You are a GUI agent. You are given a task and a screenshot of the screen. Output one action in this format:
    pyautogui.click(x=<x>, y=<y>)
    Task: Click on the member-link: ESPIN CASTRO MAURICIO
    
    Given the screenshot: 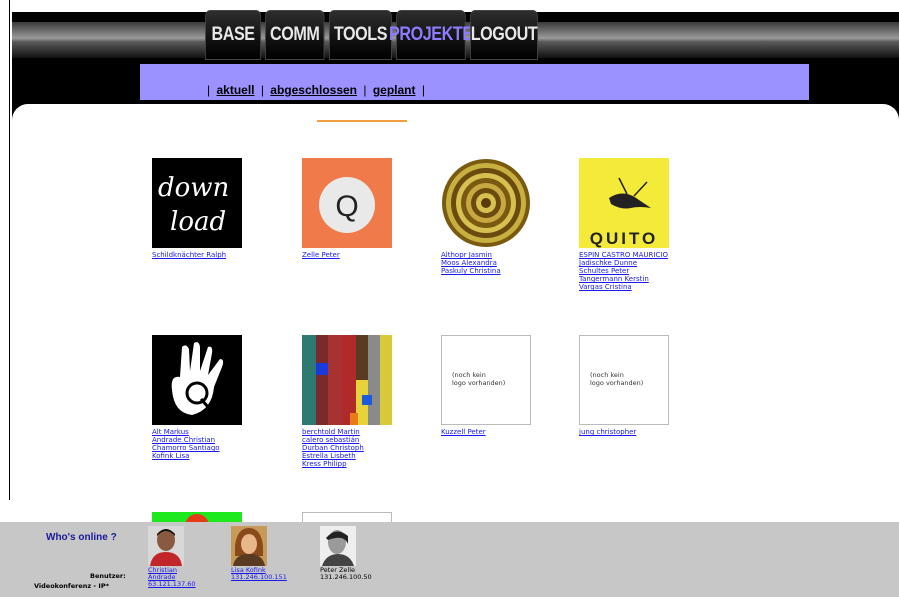 What is the action you would take?
    pyautogui.click(x=644, y=255)
    